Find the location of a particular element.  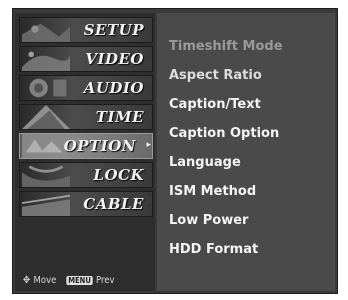

menu-item-label: AUDIO is located at coordinates (113, 88).